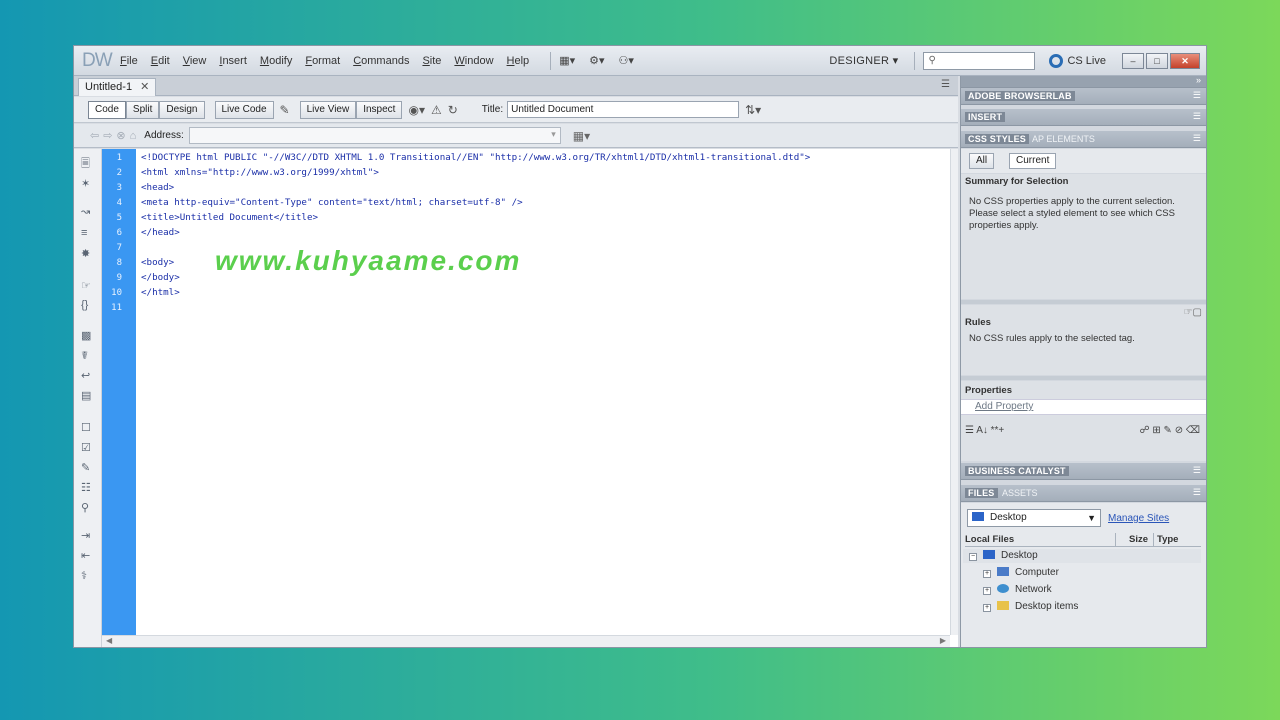  Describe the element at coordinates (416, 110) in the screenshot. I see `browser-preview-icon: ◉▾` at that location.